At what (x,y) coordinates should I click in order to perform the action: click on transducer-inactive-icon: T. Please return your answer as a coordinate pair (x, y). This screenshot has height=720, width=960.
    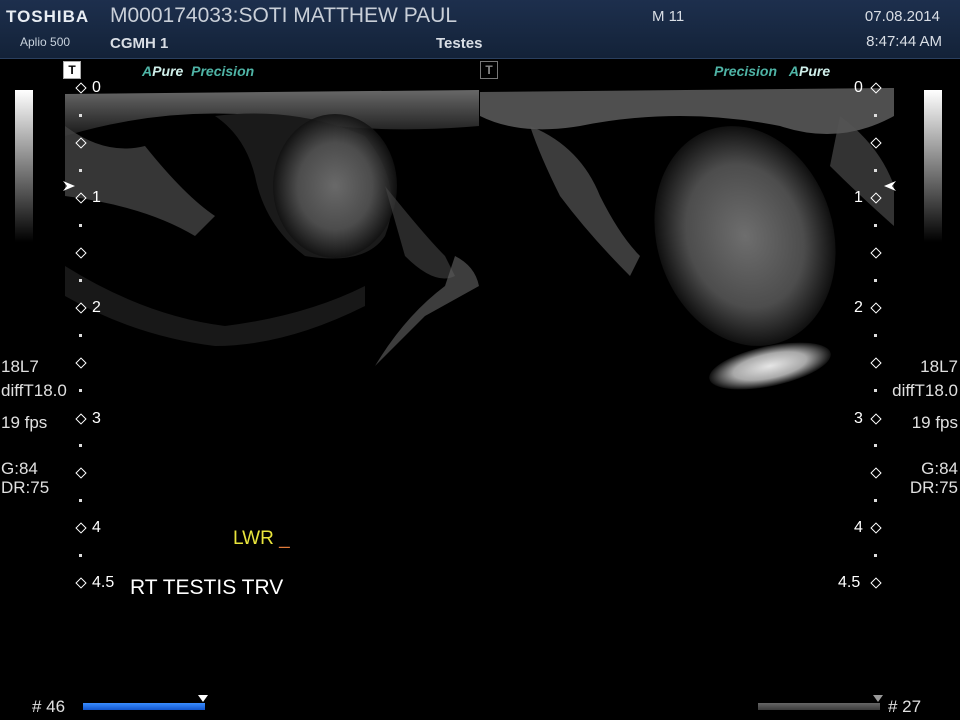
    Looking at the image, I should click on (489, 70).